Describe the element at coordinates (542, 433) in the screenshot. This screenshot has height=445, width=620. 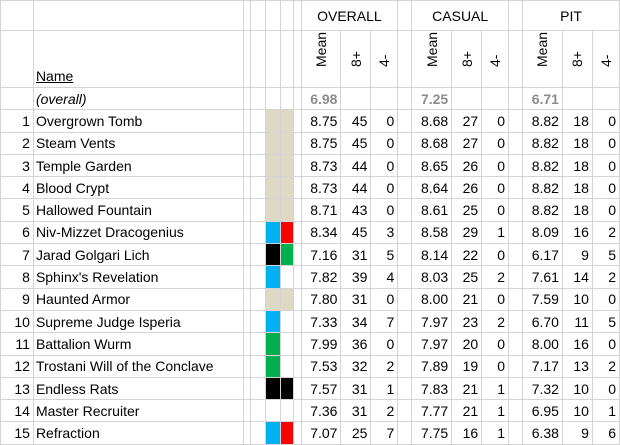
I see `pit-mean-value: 6.38` at that location.